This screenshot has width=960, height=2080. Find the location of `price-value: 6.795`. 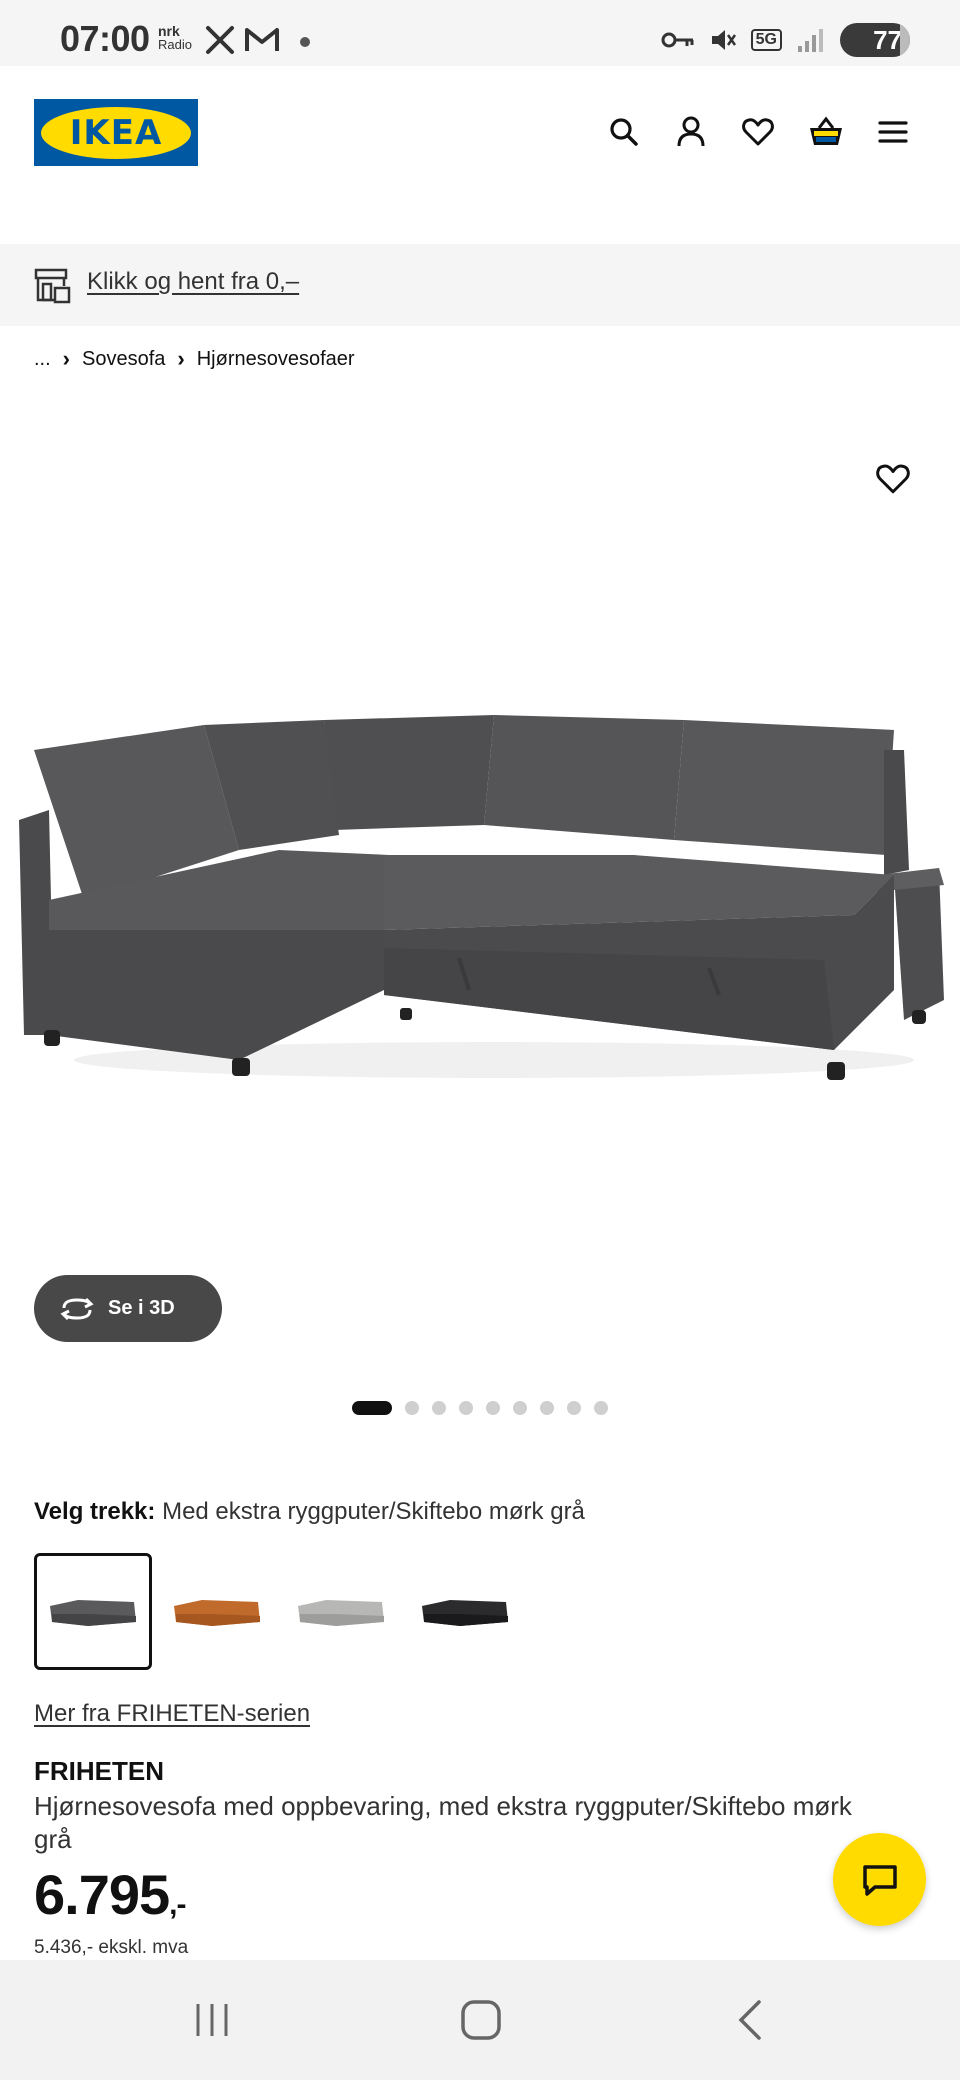

price-value: 6.795 is located at coordinates (102, 1894).